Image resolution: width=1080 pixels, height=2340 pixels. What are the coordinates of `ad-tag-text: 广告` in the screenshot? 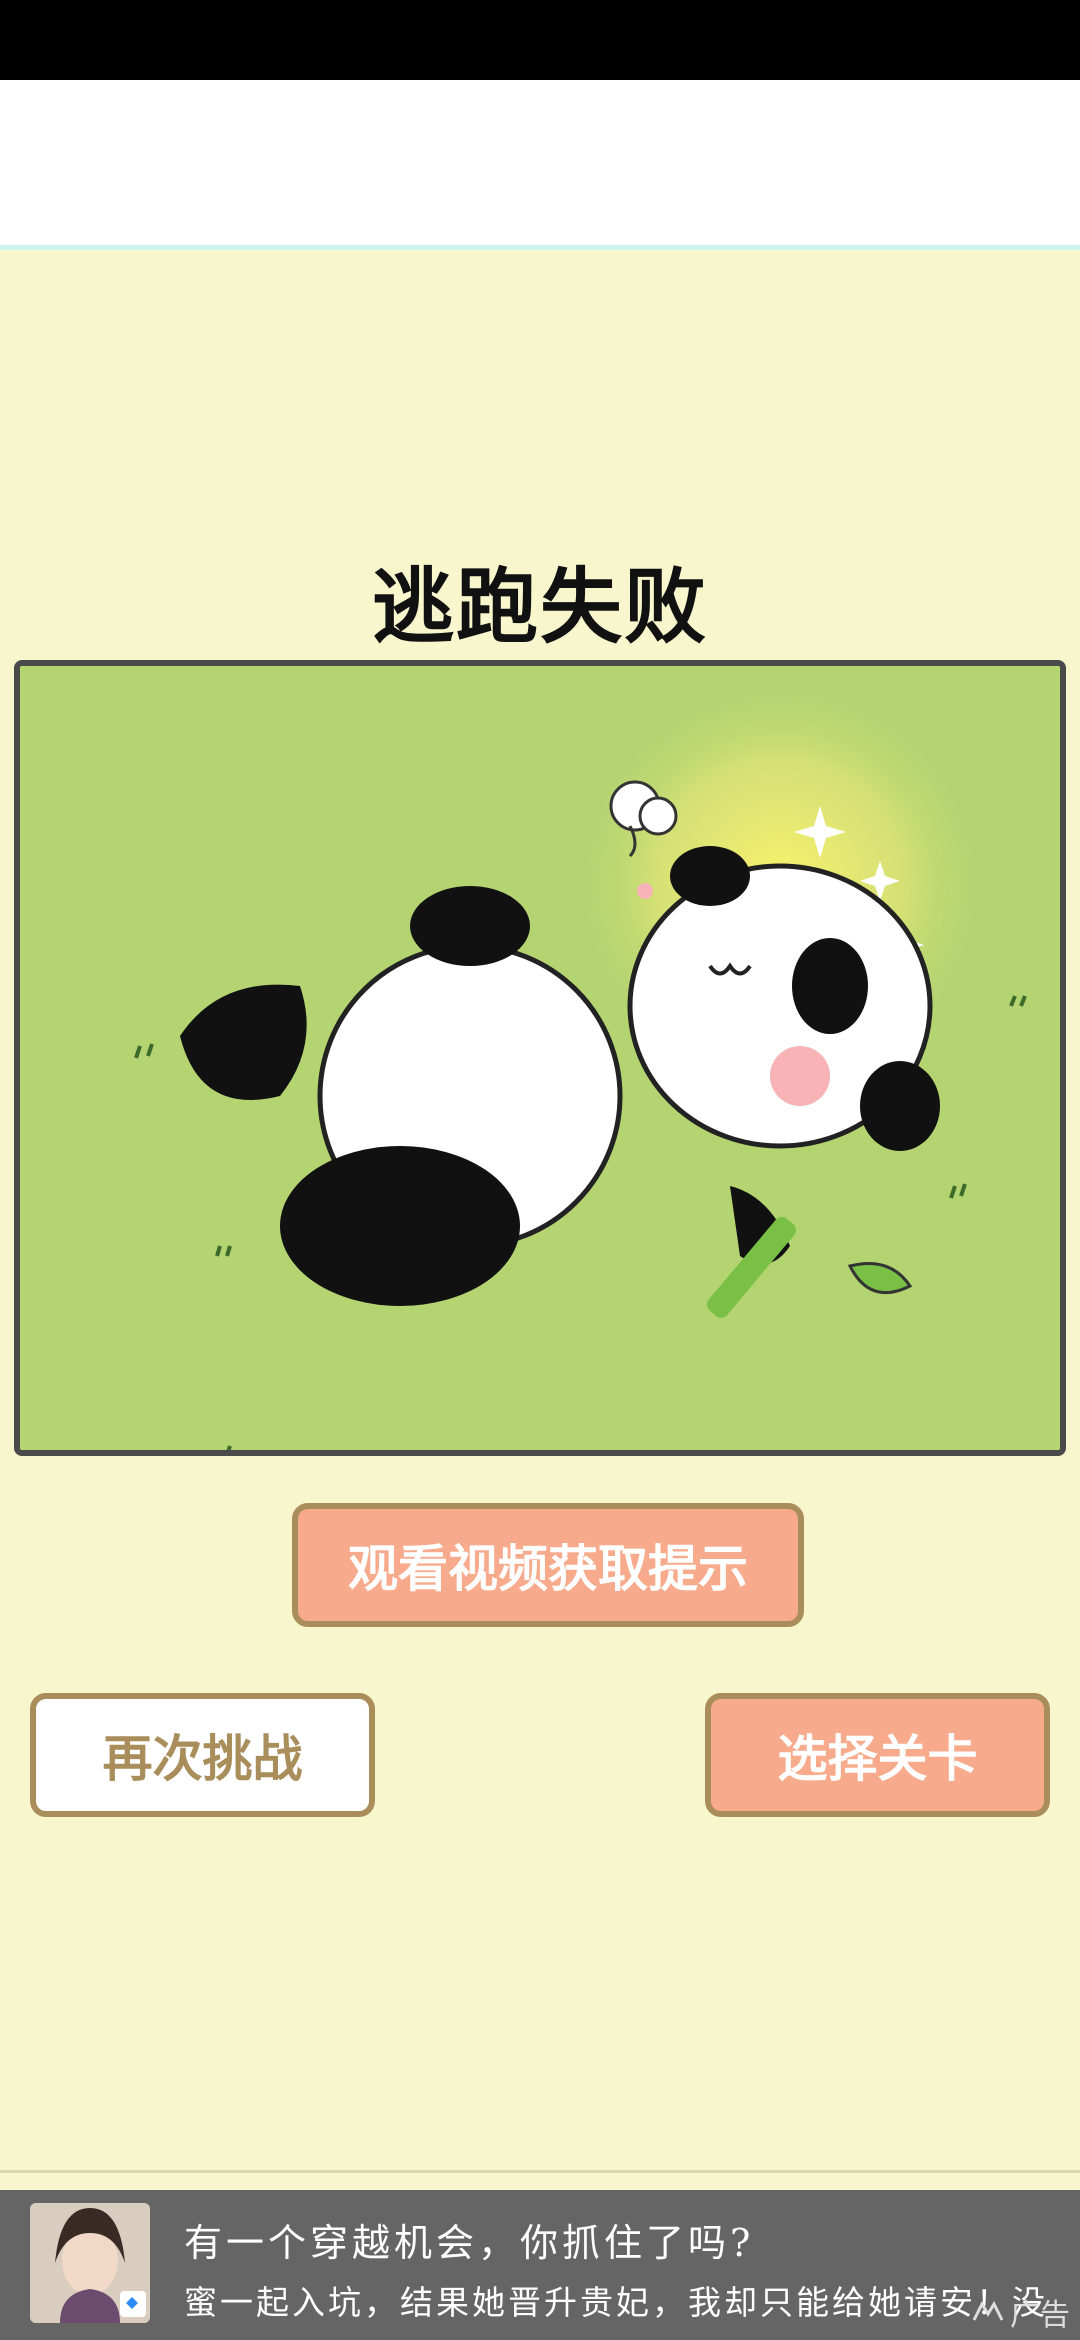 It's located at (1040, 2315).